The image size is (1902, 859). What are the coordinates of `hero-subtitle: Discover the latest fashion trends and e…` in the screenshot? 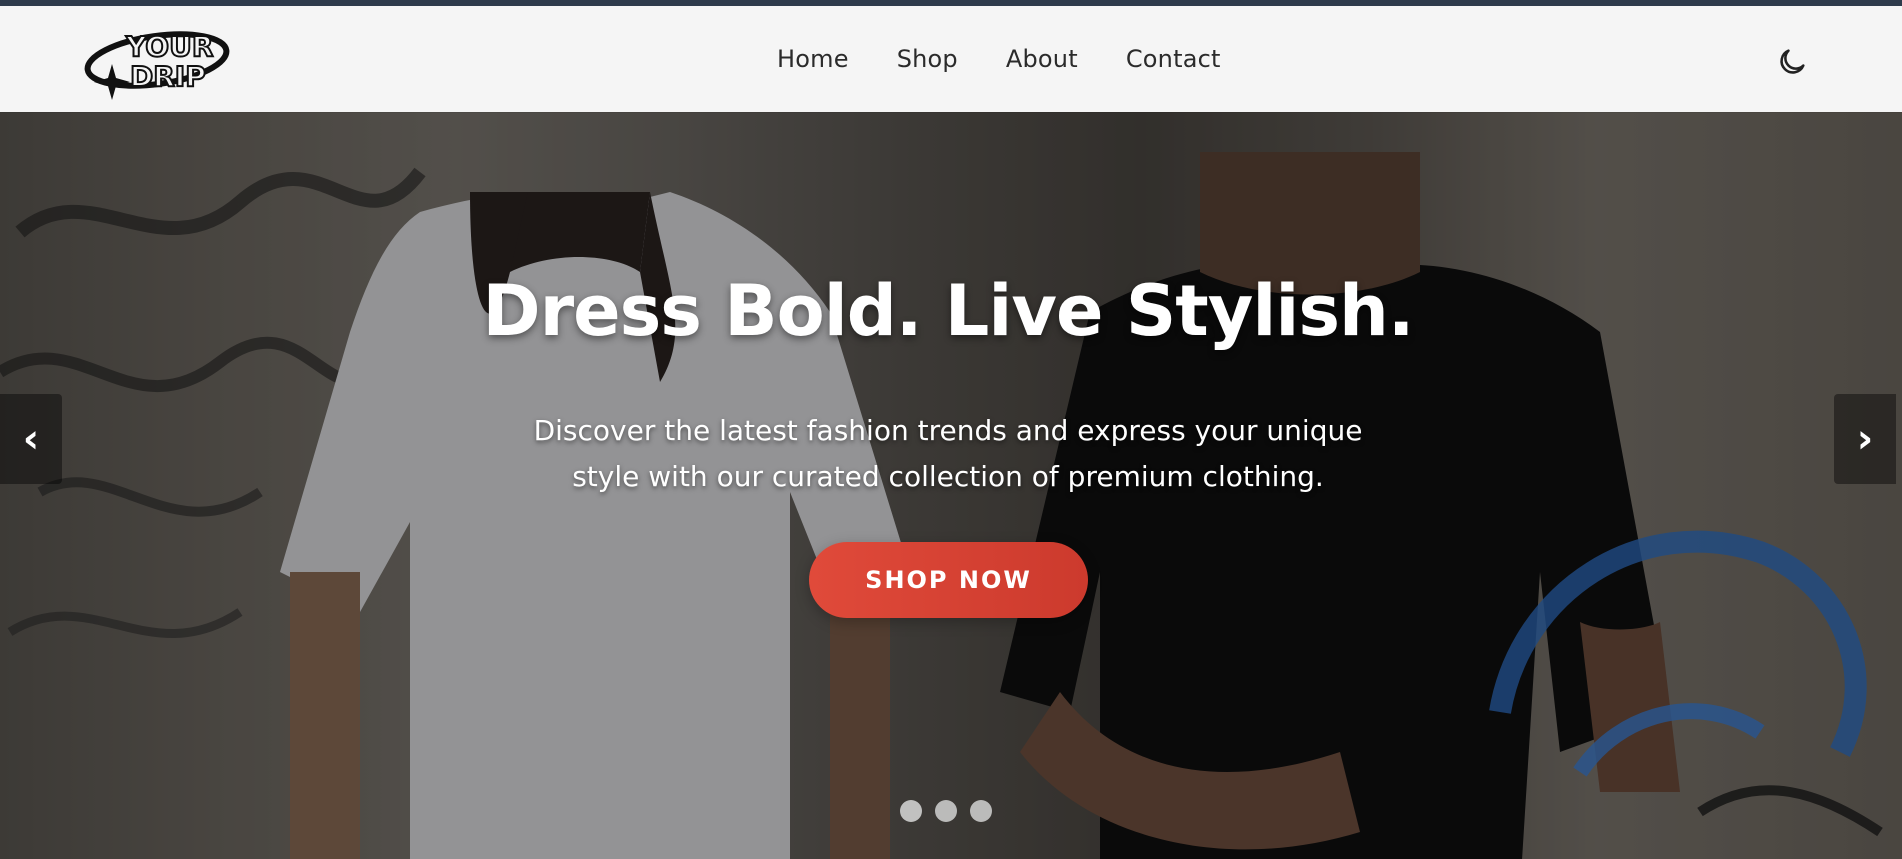 It's located at (948, 454).